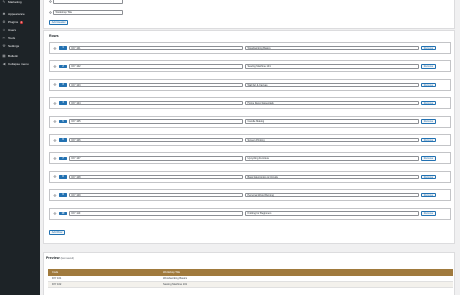 The width and height of the screenshot is (460, 295). What do you see at coordinates (332, 213) in the screenshot?
I see `title-input: Knitting for Beginners` at bounding box center [332, 213].